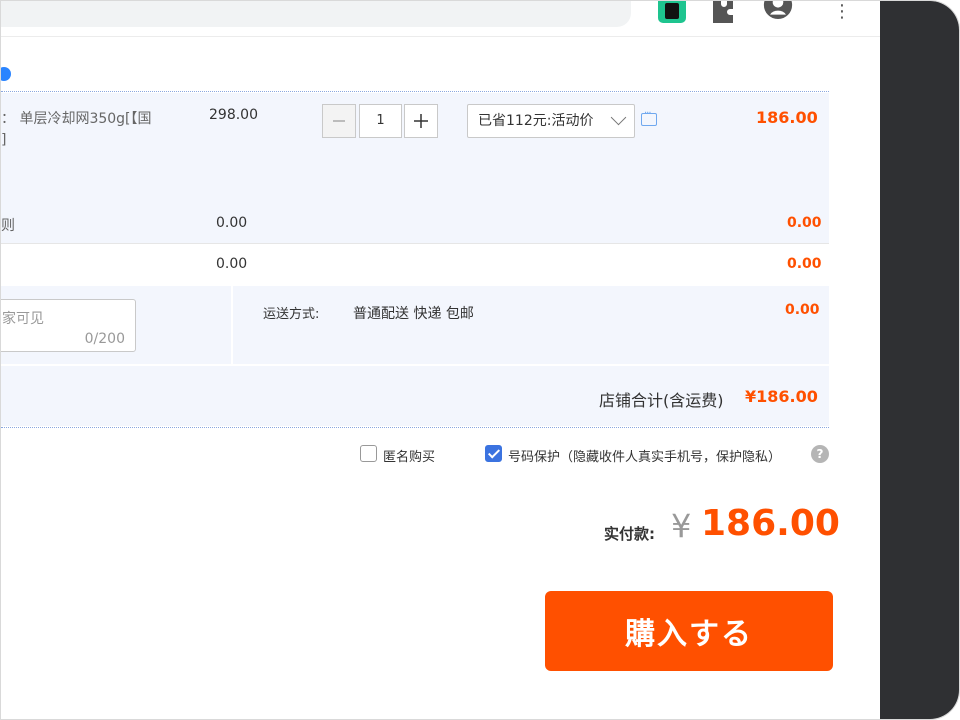 The height and width of the screenshot is (720, 960). Describe the element at coordinates (661, 400) in the screenshot. I see `shop-total-label: 店铺合计(含运费)` at that location.